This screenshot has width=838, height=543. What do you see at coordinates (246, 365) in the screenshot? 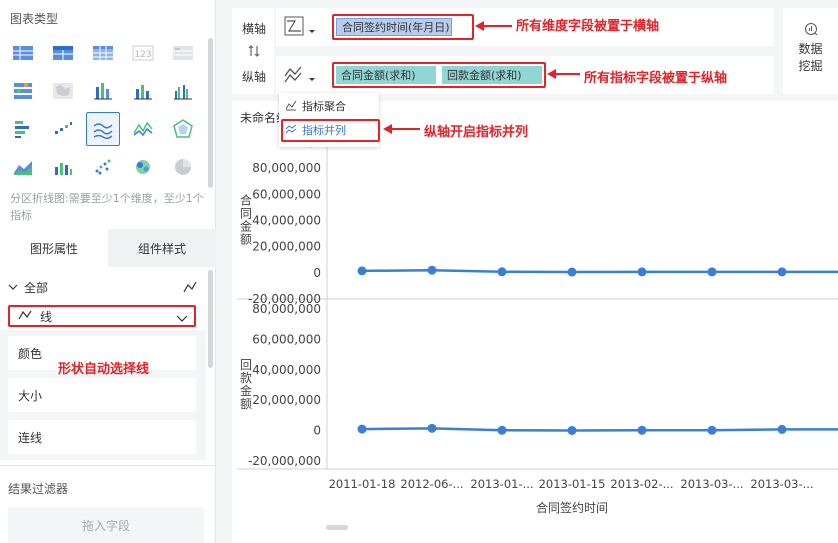
I see `y-axis-title-char: 回` at bounding box center [246, 365].